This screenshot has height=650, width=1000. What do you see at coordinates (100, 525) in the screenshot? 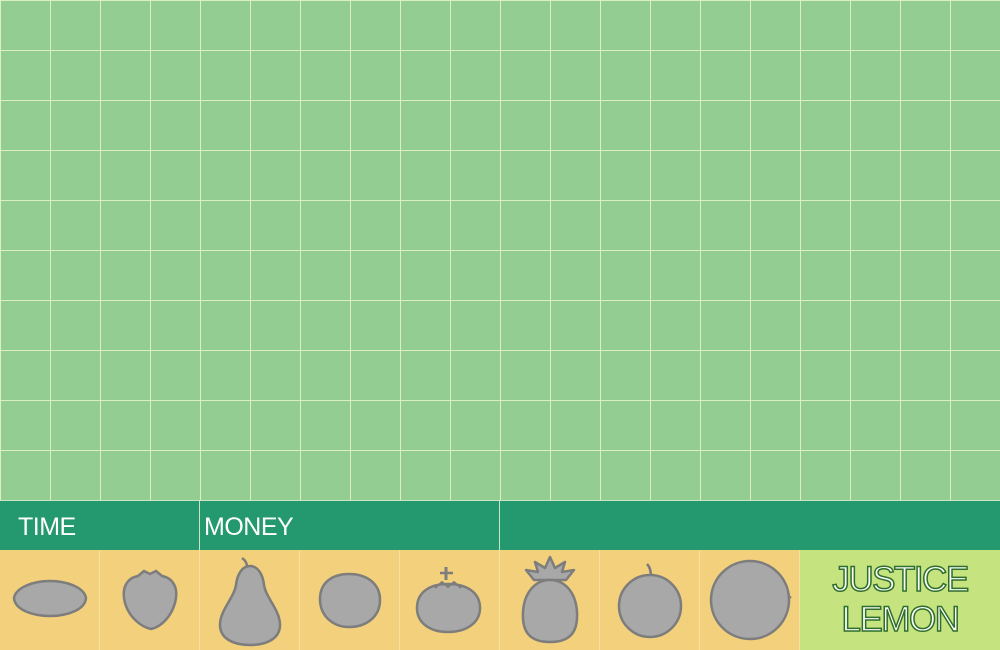
I see `time-label: TIME` at bounding box center [100, 525].